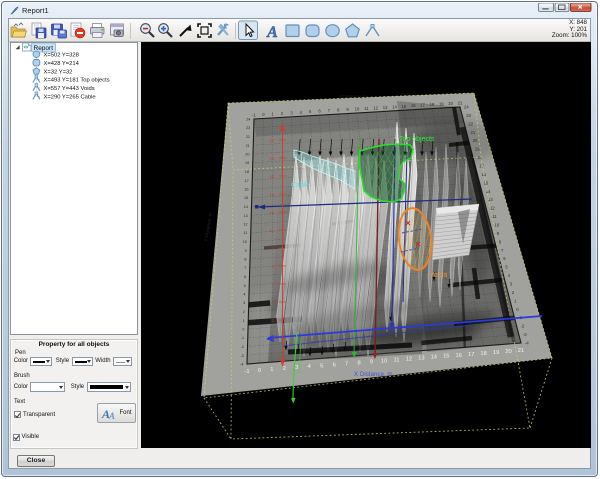 The width and height of the screenshot is (600, 479). What do you see at coordinates (69, 89) in the screenshot?
I see `svg-text: X=557 Y=443 Voids` at bounding box center [69, 89].